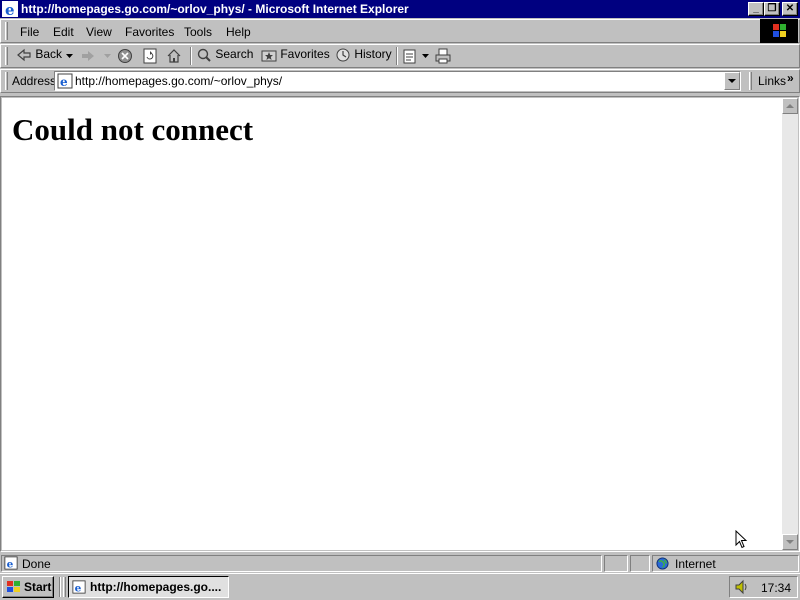  Describe the element at coordinates (34, 81) in the screenshot. I see `address-label: Address` at that location.